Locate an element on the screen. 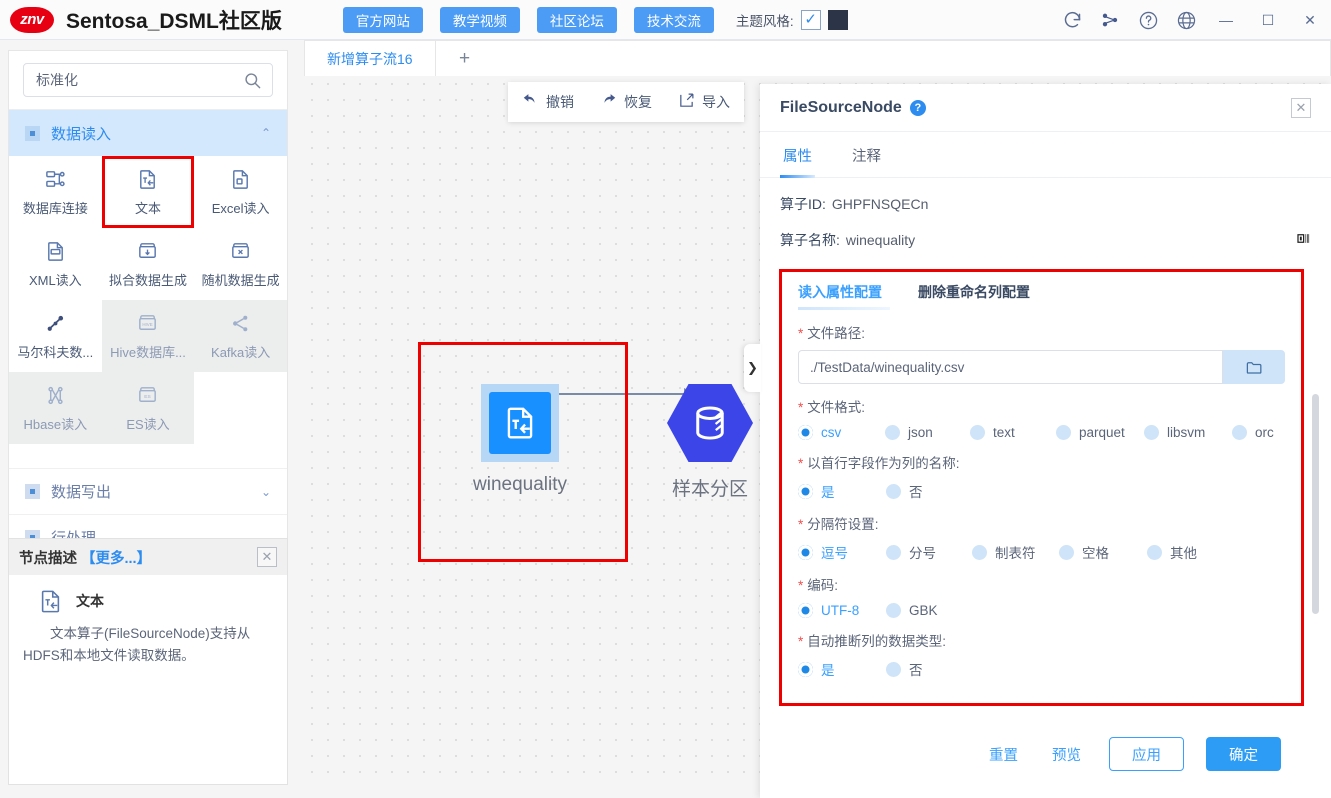  radio-libsvm: libsvm is located at coordinates (1188, 432).